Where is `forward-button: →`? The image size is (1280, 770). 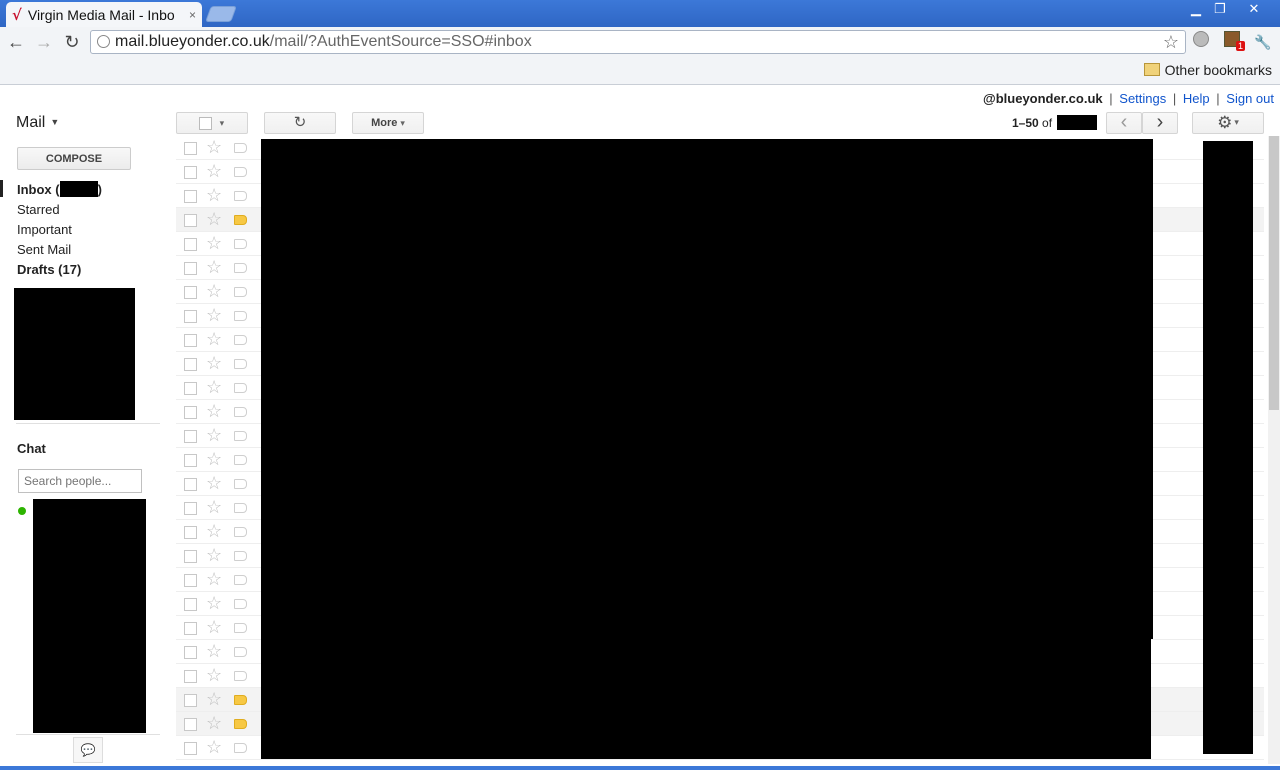
forward-button: → is located at coordinates (44, 42).